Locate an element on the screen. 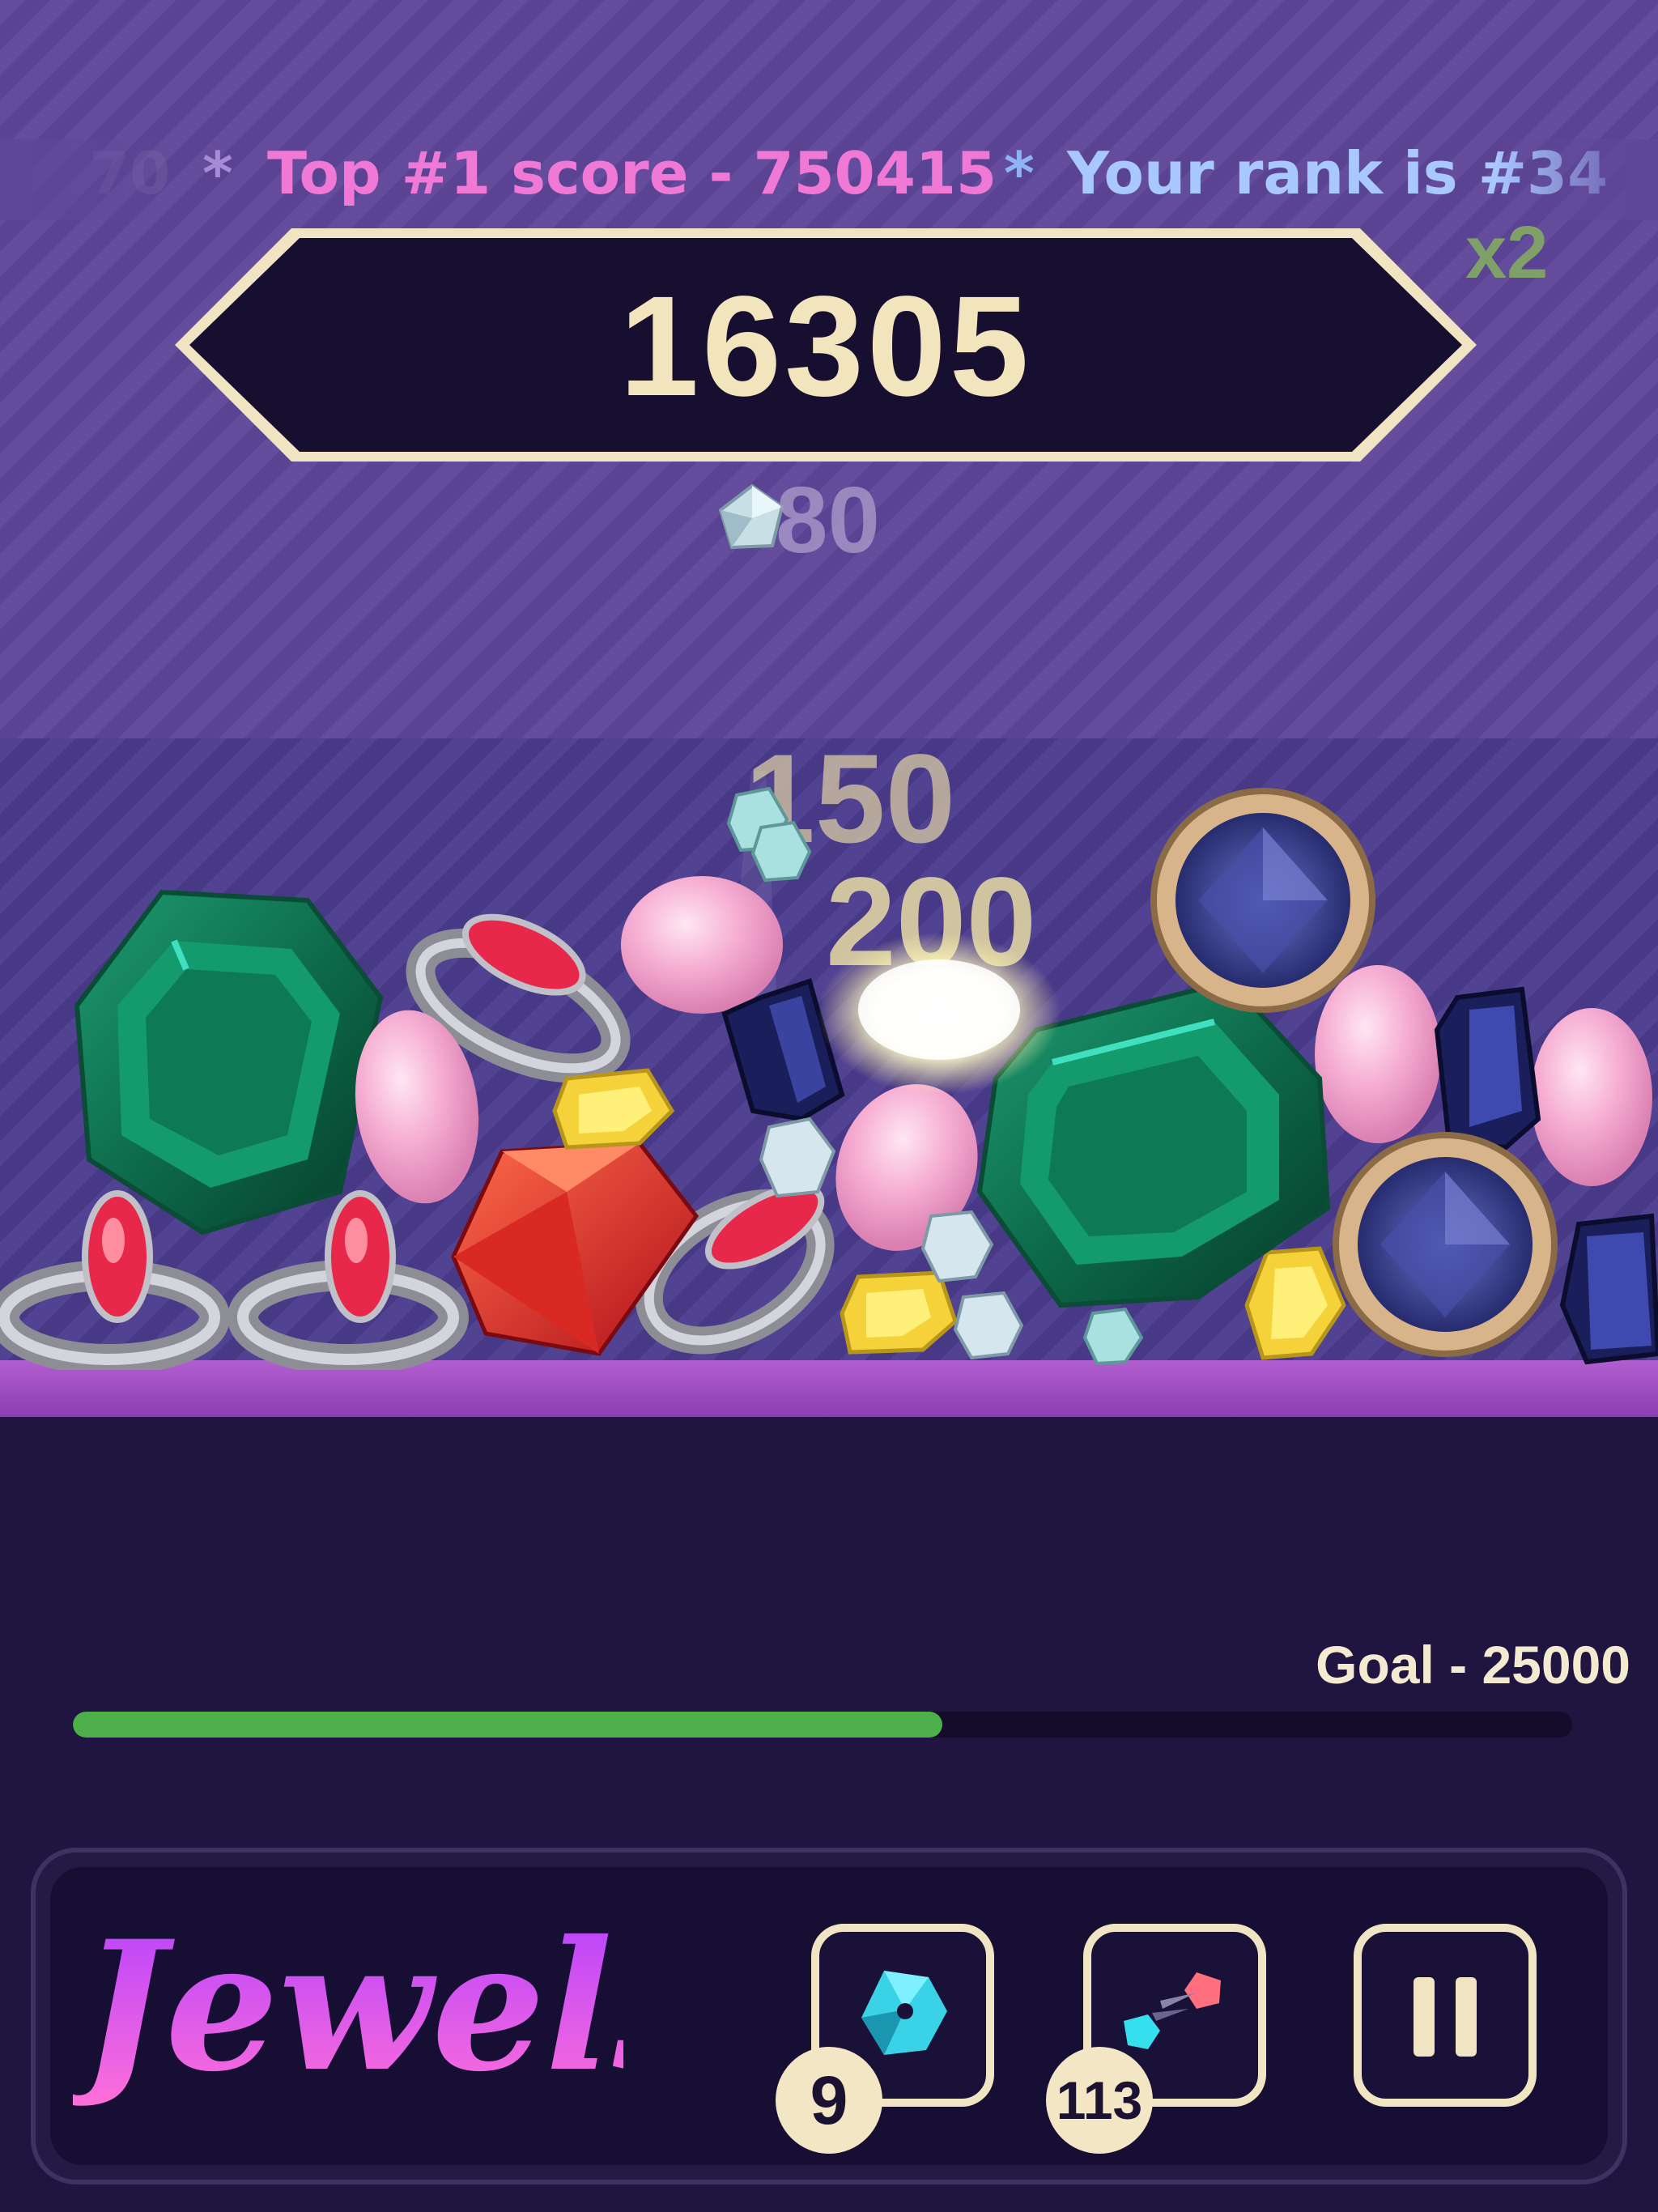 The image size is (1658, 2212). goal-progress-bar is located at coordinates (822, 1725).